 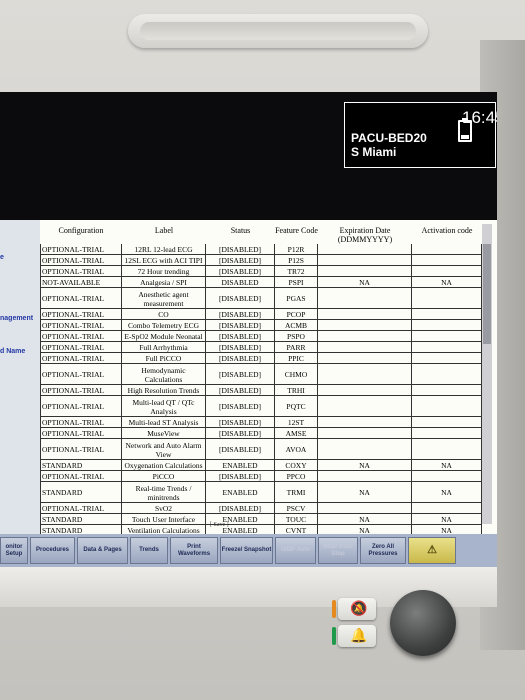 I want to click on table-row: OPTIONAL-TRIAL CO [DISABLED] PCOP, so click(x=261, y=314).